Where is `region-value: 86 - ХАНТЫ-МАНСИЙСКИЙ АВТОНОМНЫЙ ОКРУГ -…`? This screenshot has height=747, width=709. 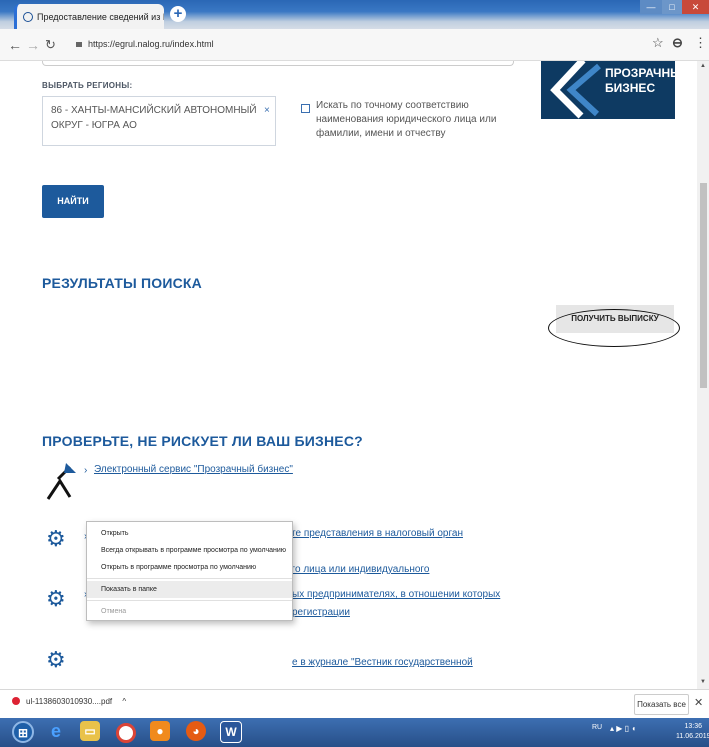
region-value: 86 - ХАНТЫ-МАНСИЙСКИЙ АВТОНОМНЫЙ ОКРУГ -… is located at coordinates (154, 118).